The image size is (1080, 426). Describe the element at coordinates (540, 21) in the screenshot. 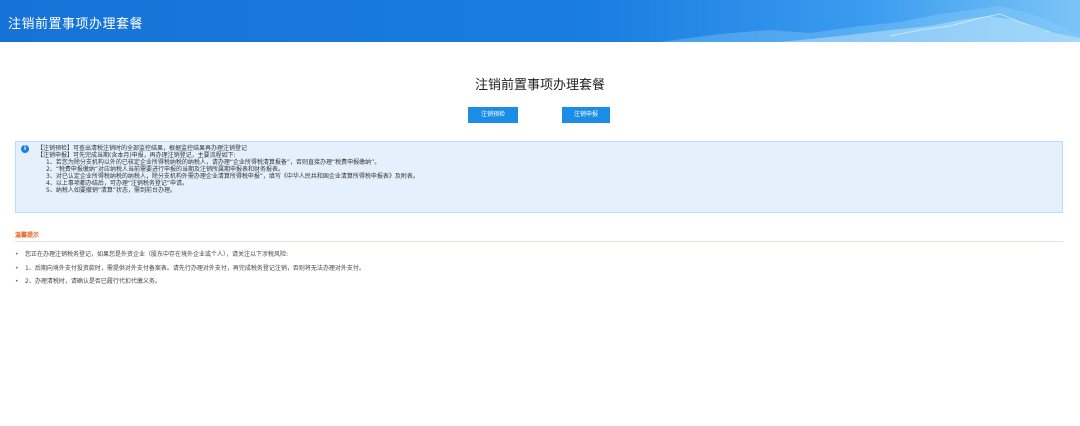

I see `top-banner: 注销前置事项办理套餐` at that location.